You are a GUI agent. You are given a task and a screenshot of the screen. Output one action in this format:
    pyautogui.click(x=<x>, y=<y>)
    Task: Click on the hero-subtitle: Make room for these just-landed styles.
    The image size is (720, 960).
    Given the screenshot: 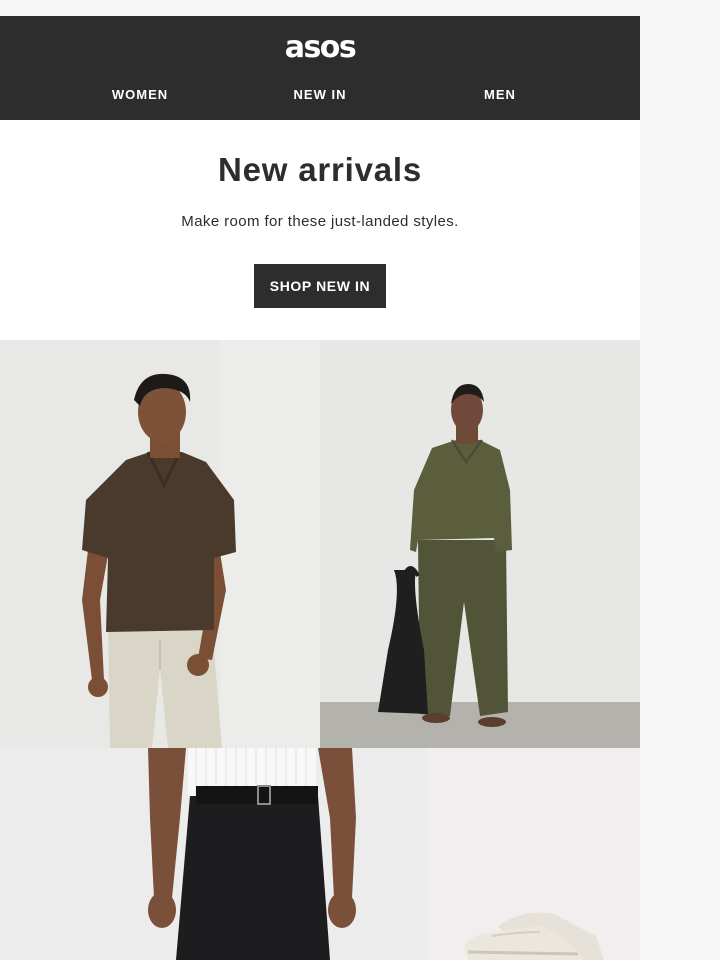 What is the action you would take?
    pyautogui.click(x=320, y=221)
    